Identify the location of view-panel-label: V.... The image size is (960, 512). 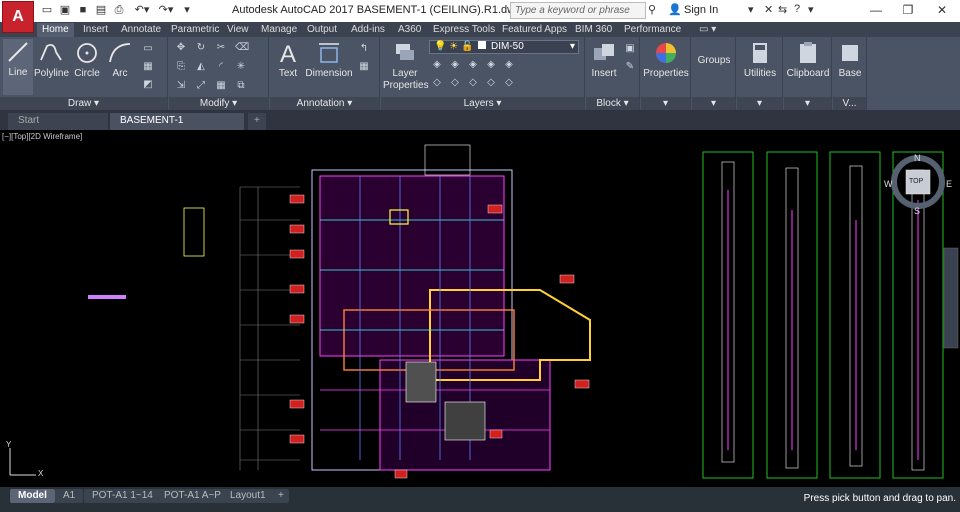
(849, 103).